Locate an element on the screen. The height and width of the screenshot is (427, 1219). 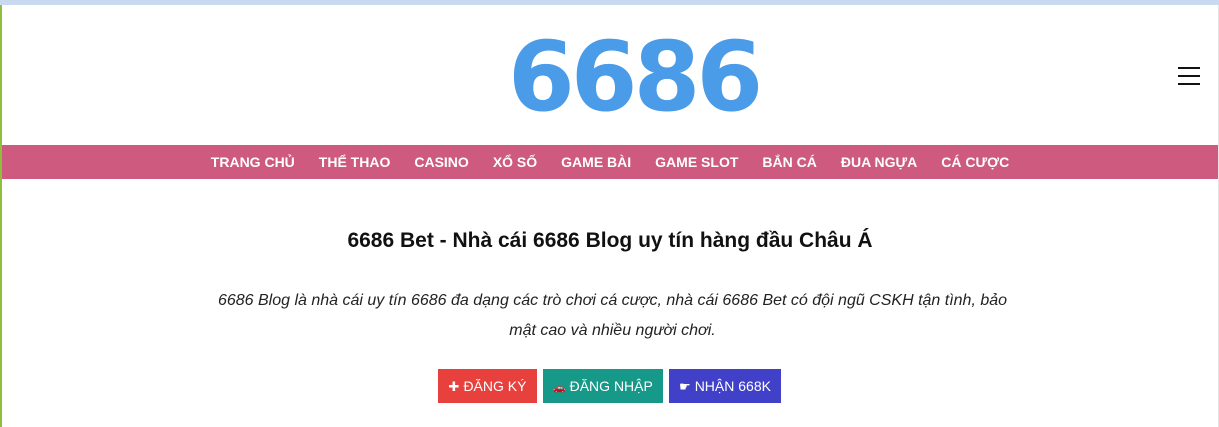
intro-line-2: mật cao và nhiều người chơi. is located at coordinates (612, 330).